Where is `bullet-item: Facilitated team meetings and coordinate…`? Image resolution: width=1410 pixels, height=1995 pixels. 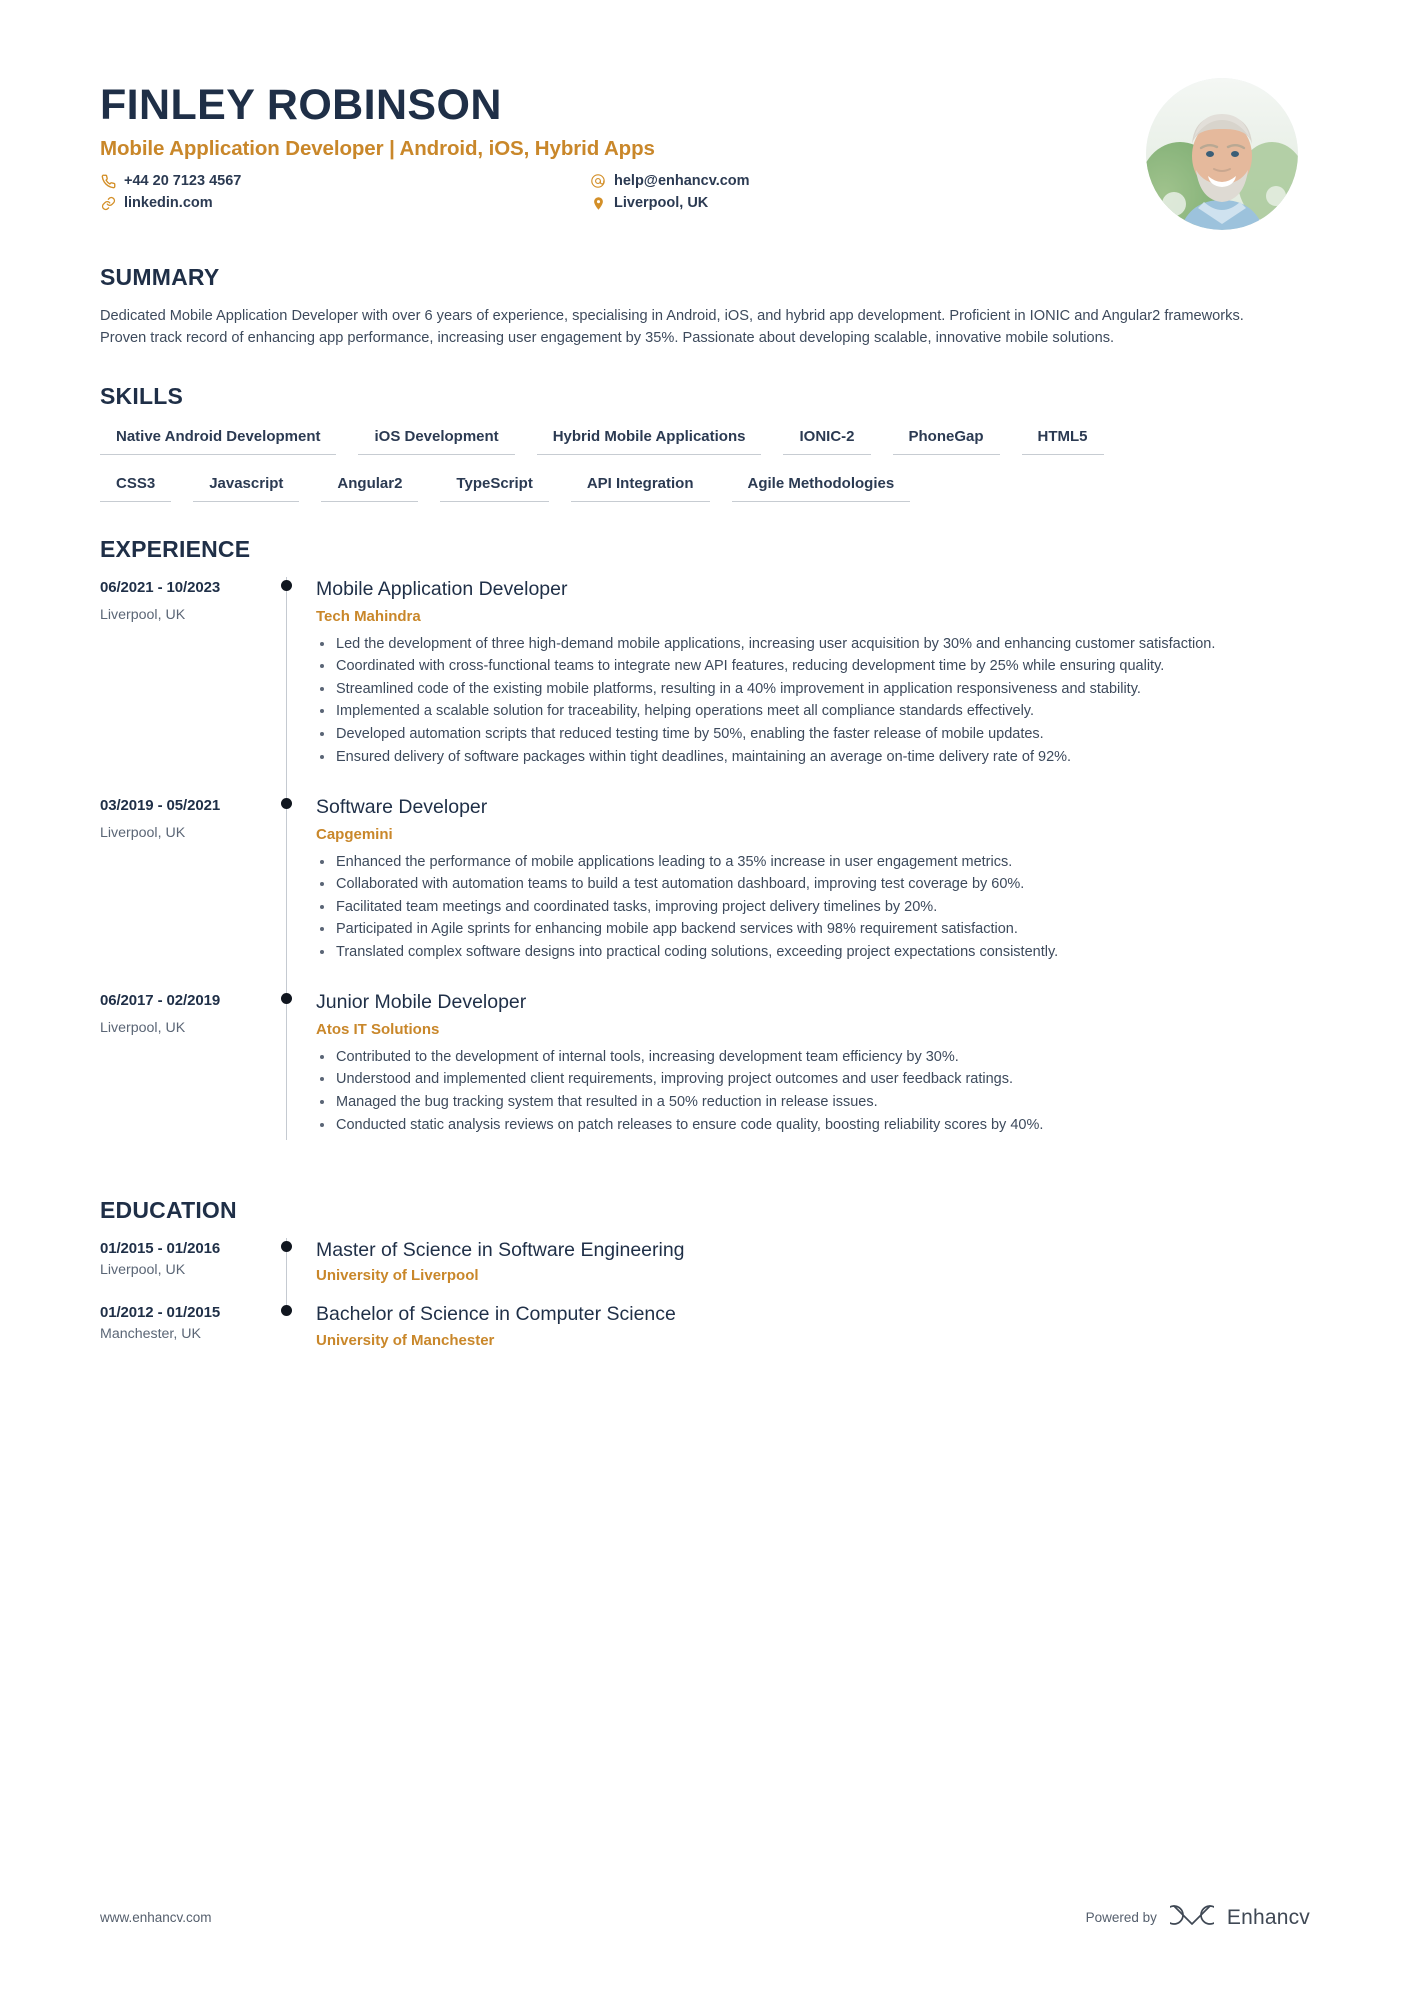 bullet-item: Facilitated team meetings and coordinate… is located at coordinates (813, 907).